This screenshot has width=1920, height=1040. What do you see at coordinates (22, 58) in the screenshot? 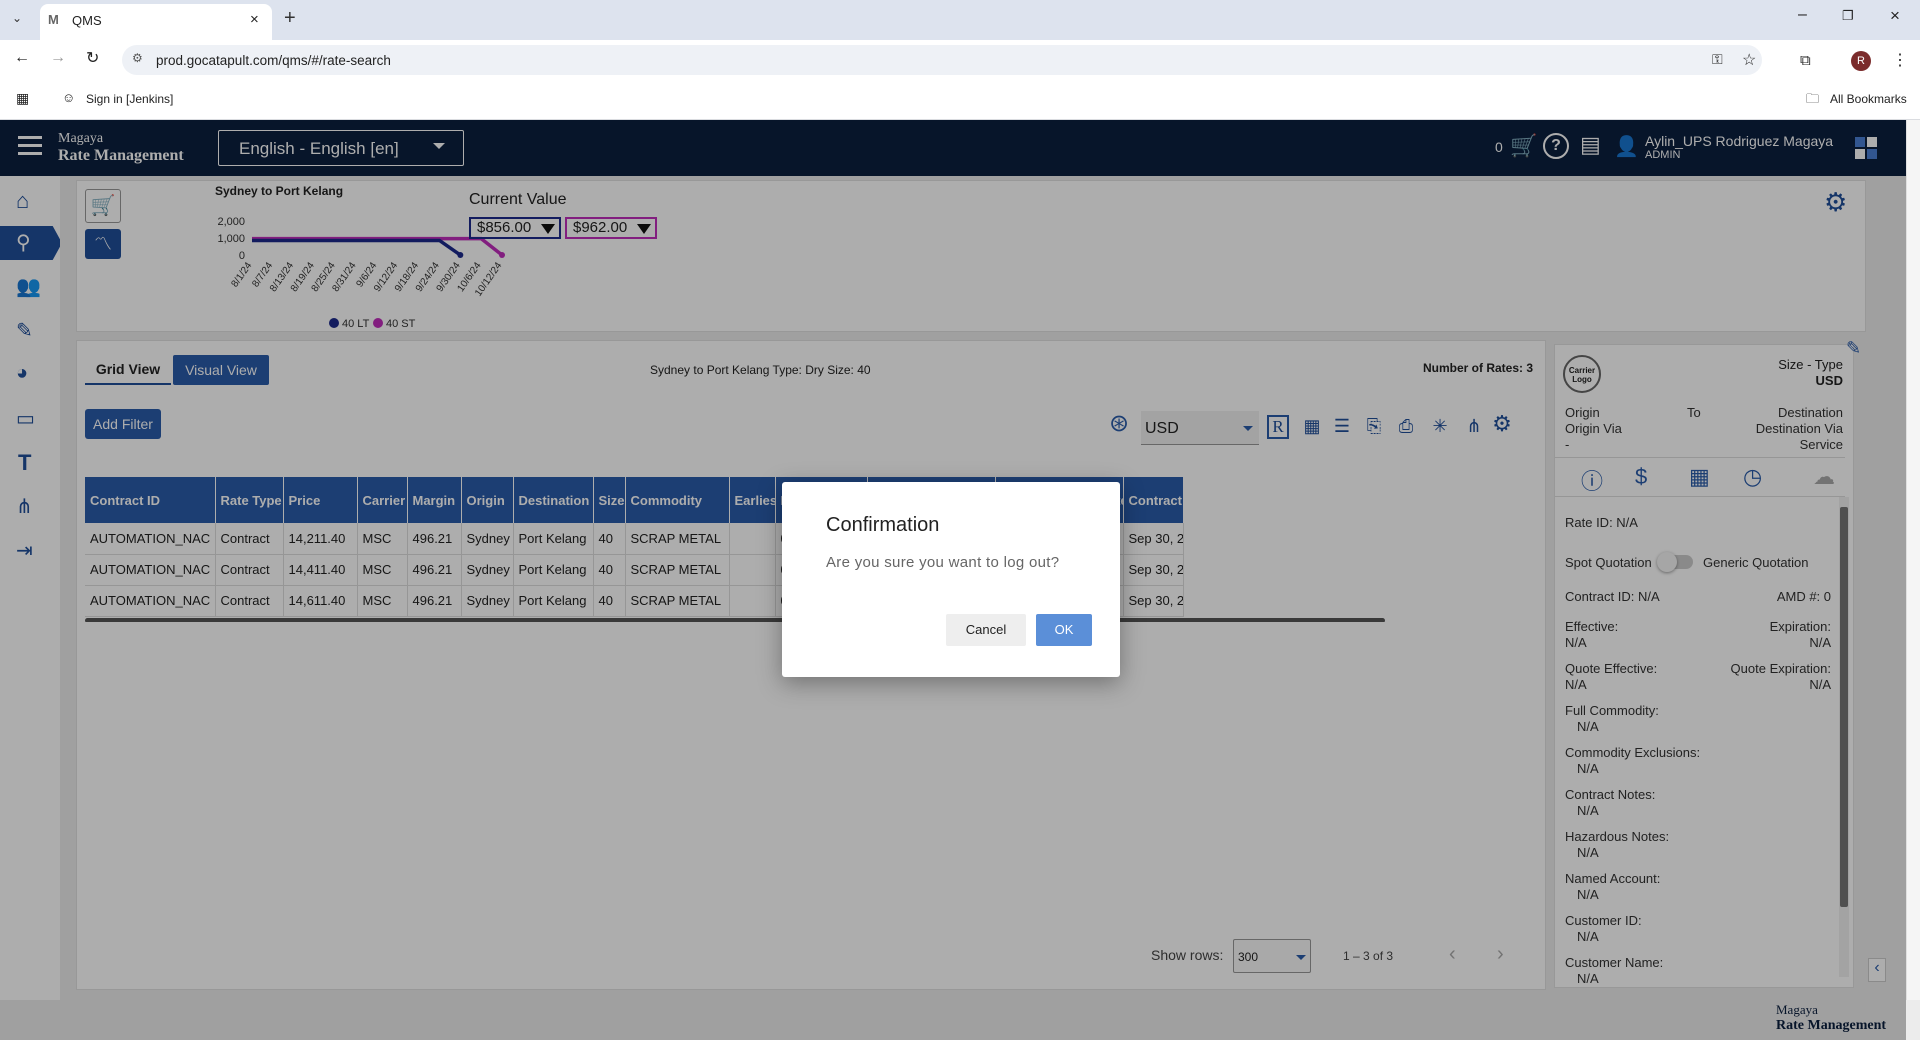
I see `back-icon: ←` at bounding box center [22, 58].